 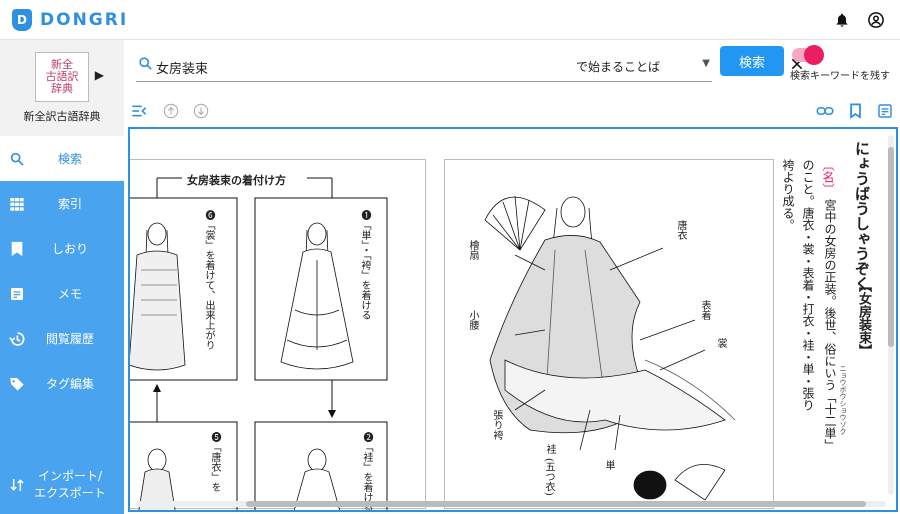 What do you see at coordinates (366, 472) in the screenshot?
I see `step2-text: ❷「袿」を着ける` at bounding box center [366, 472].